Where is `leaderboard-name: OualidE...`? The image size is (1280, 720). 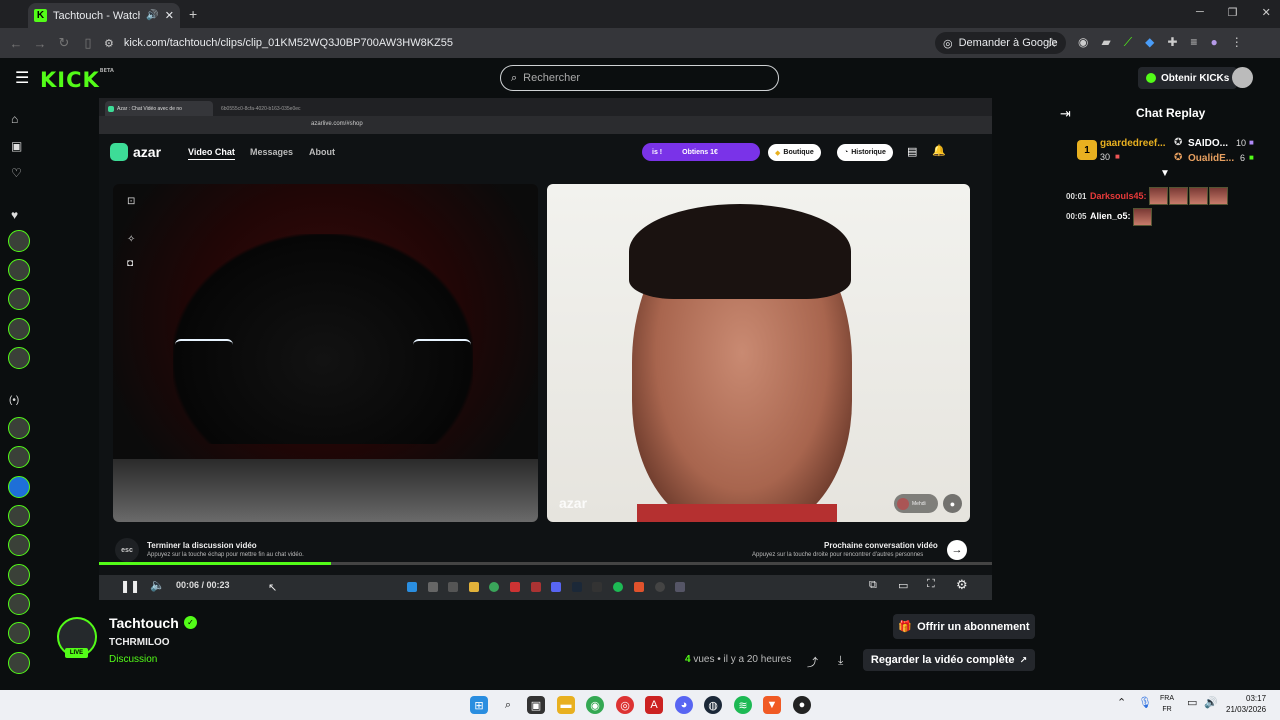 leaderboard-name: OualidE... is located at coordinates (1211, 158).